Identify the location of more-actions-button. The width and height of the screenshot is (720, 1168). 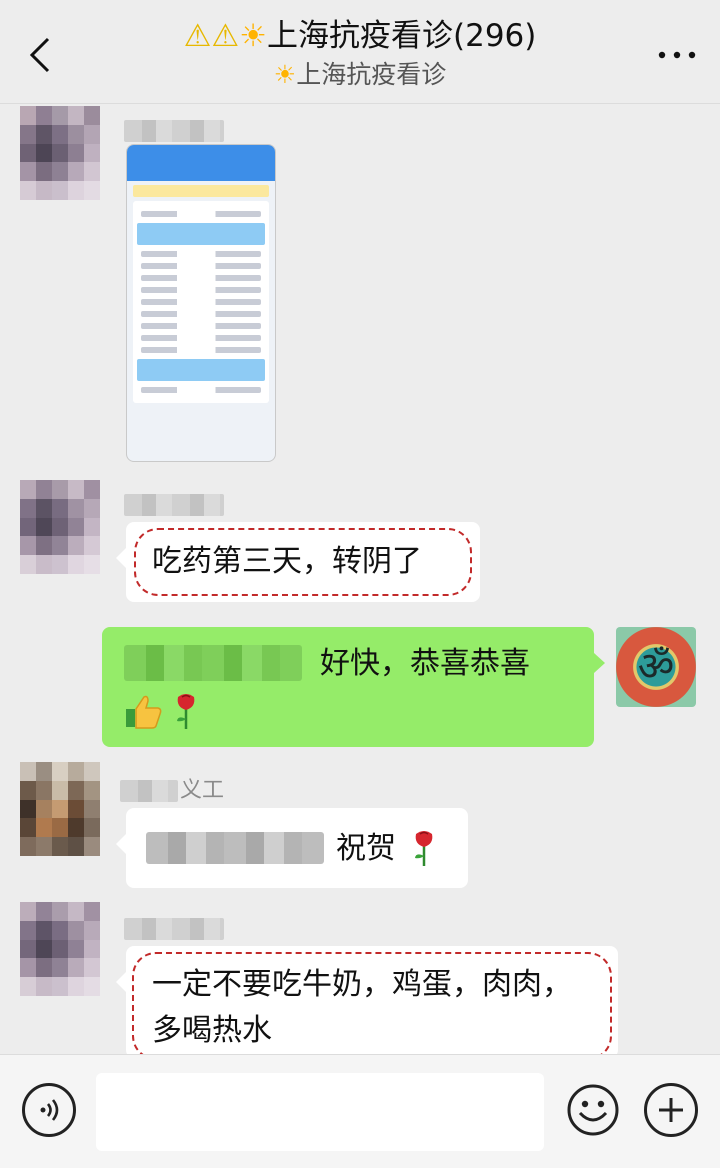
(671, 1110).